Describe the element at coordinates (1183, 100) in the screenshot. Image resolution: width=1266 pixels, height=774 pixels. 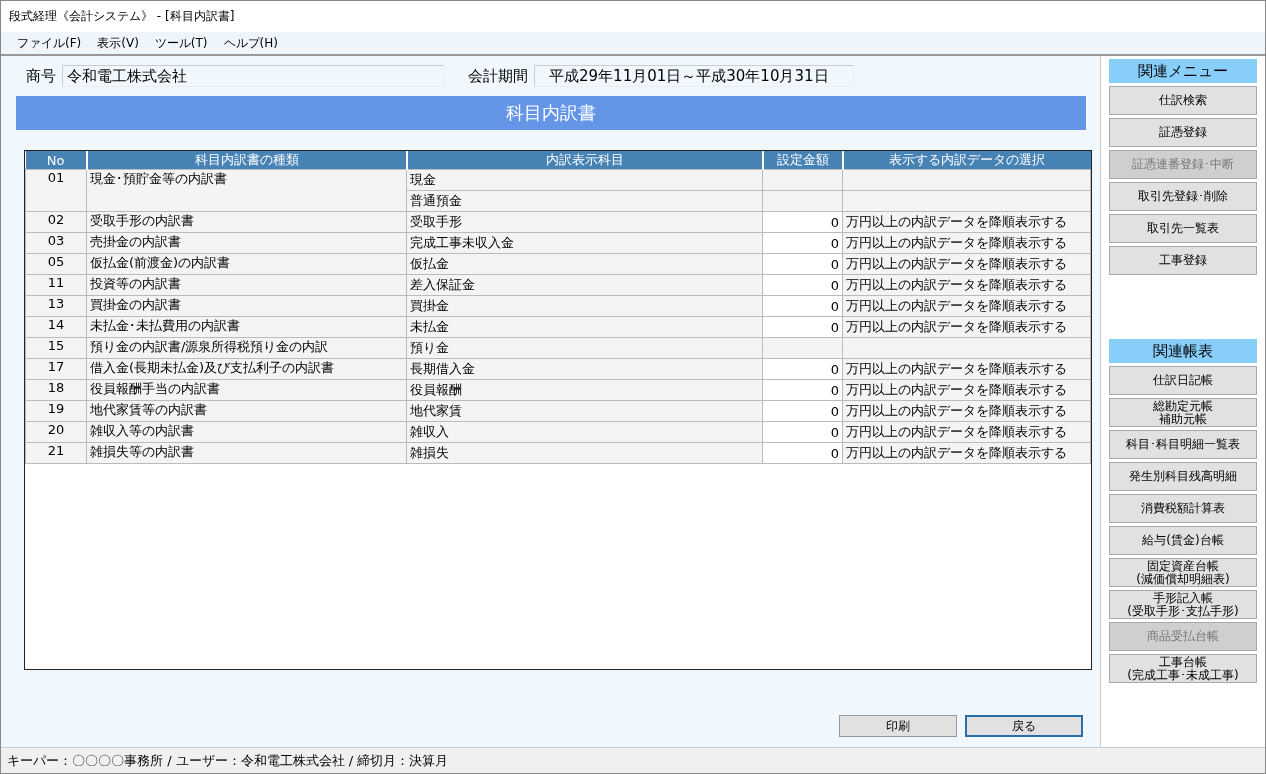
I see `menu-button: 仕訳検索` at that location.